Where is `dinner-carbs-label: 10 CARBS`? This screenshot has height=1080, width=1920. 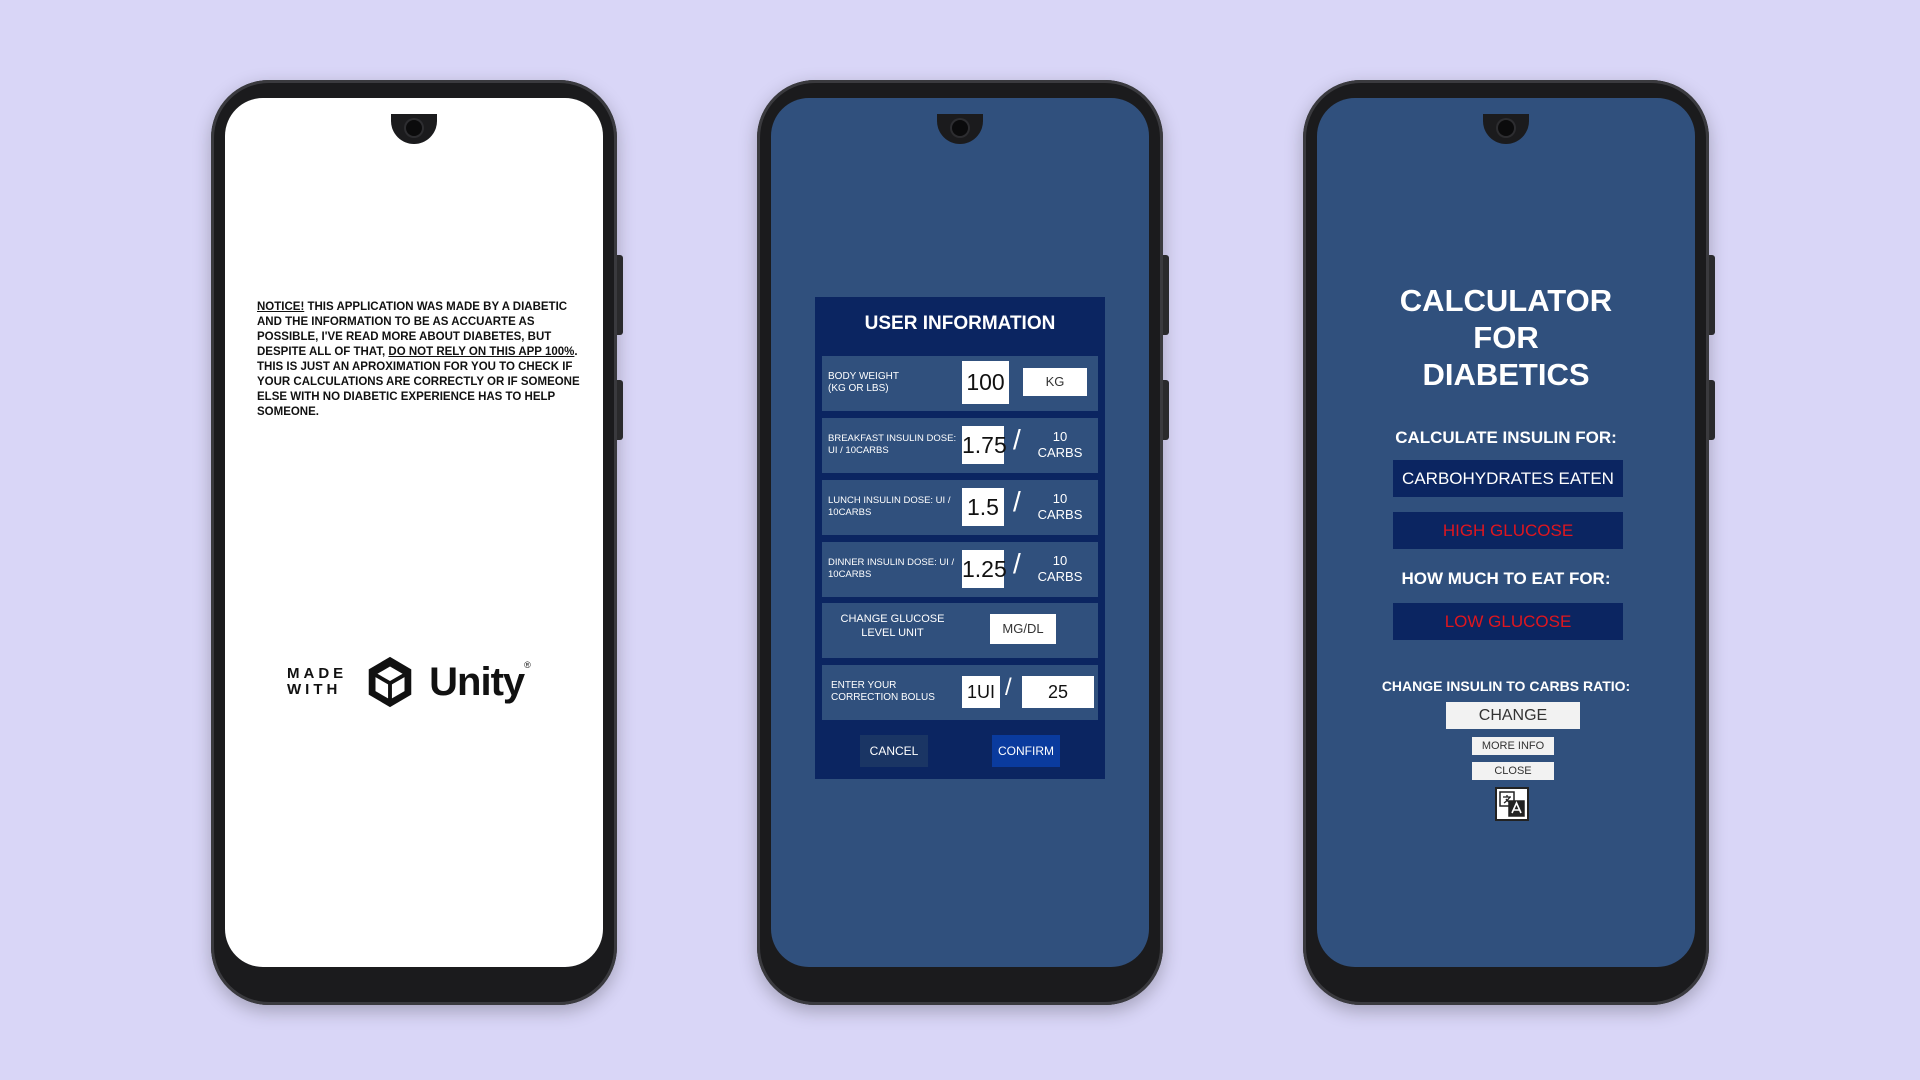 dinner-carbs-label: 10 CARBS is located at coordinates (1060, 569).